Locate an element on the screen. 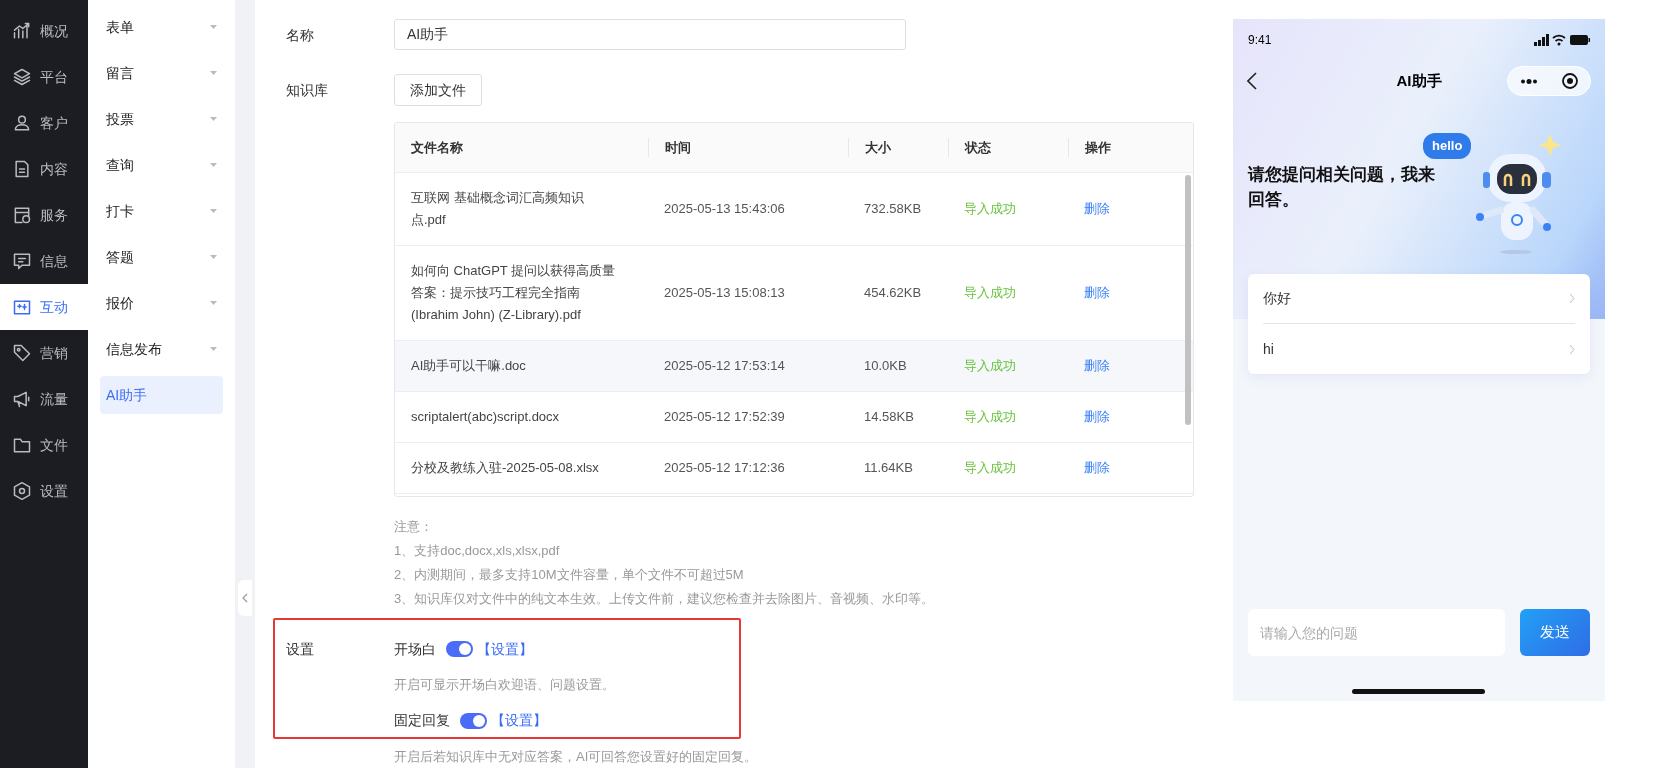  field-label: 名称 is located at coordinates (300, 35).